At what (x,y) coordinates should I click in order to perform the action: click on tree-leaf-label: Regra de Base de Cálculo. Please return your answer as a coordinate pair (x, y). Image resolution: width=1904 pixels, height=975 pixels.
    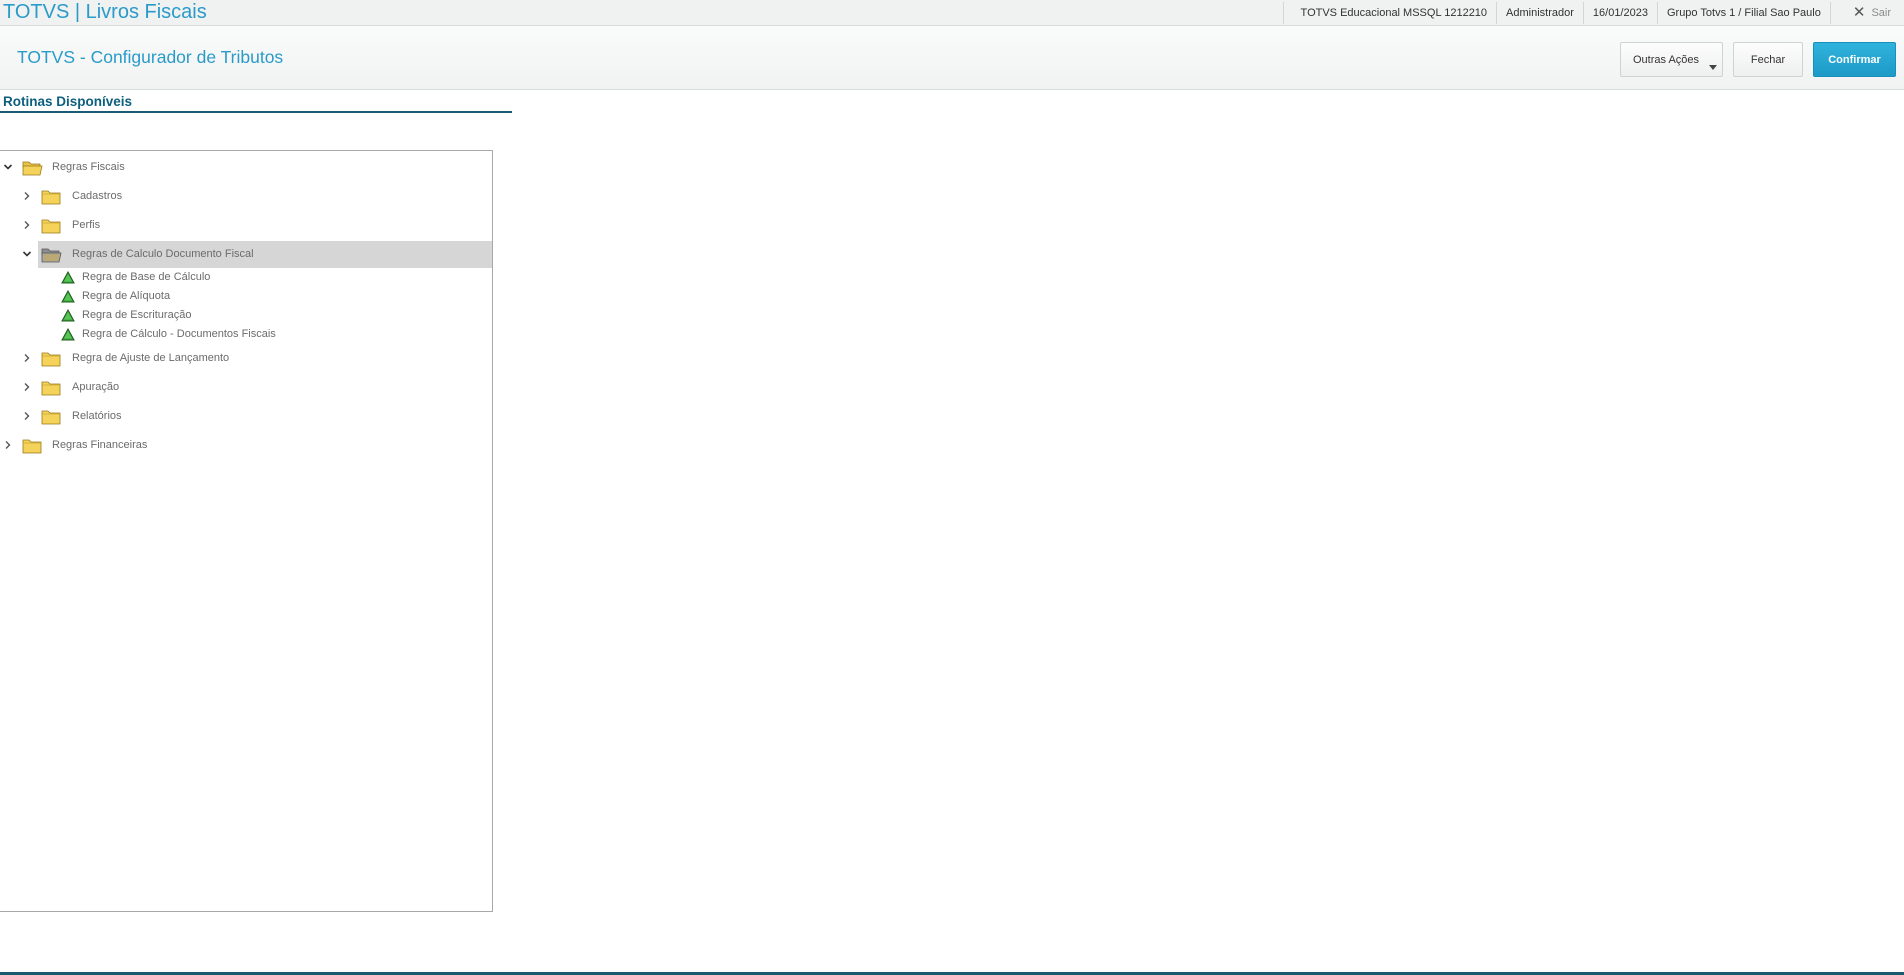
    Looking at the image, I should click on (146, 277).